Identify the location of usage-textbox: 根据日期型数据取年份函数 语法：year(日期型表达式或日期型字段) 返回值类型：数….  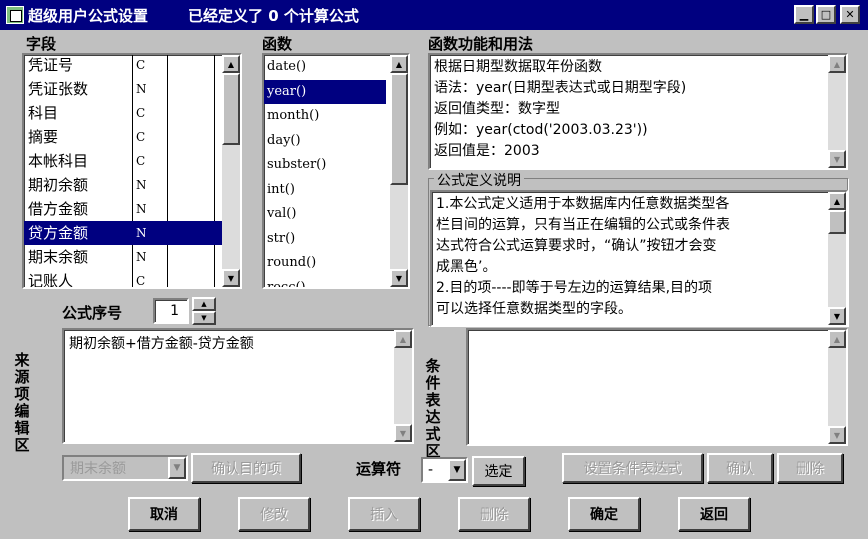
(638, 111).